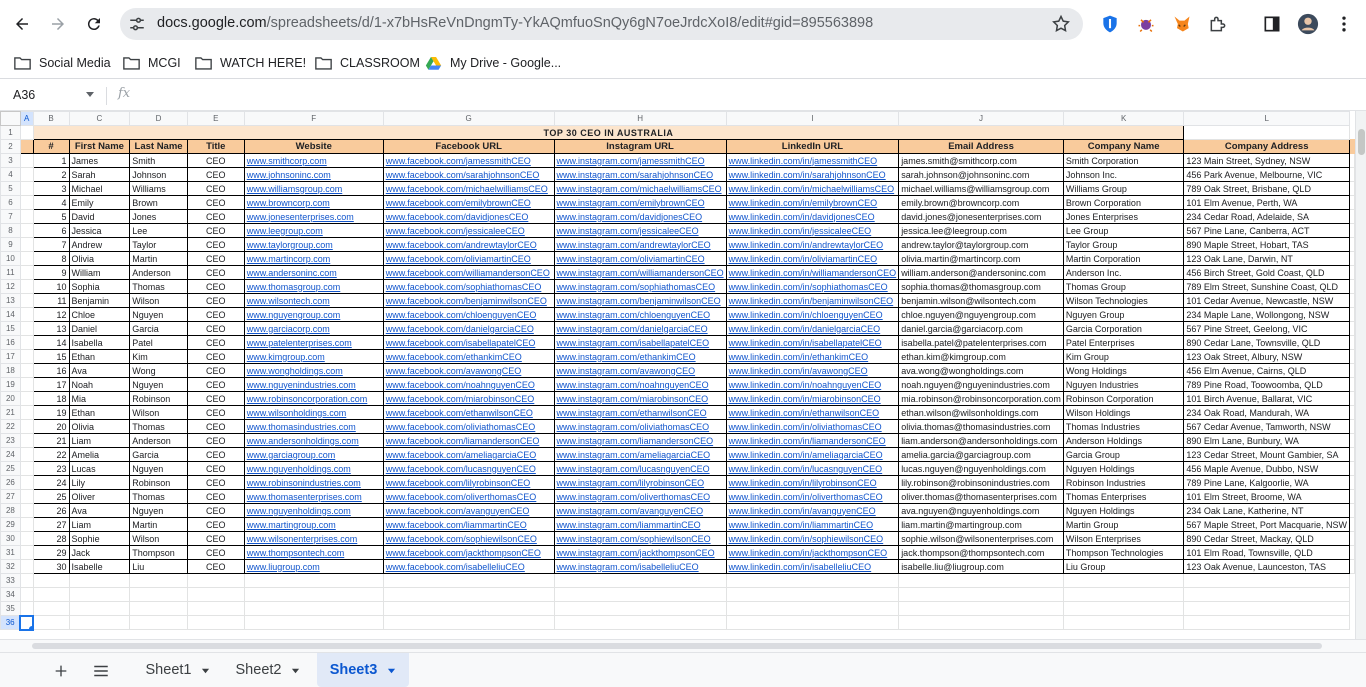 This screenshot has height=687, width=1366. Describe the element at coordinates (363, 670) in the screenshot. I see `tab-sheet3: Sheet3` at that location.